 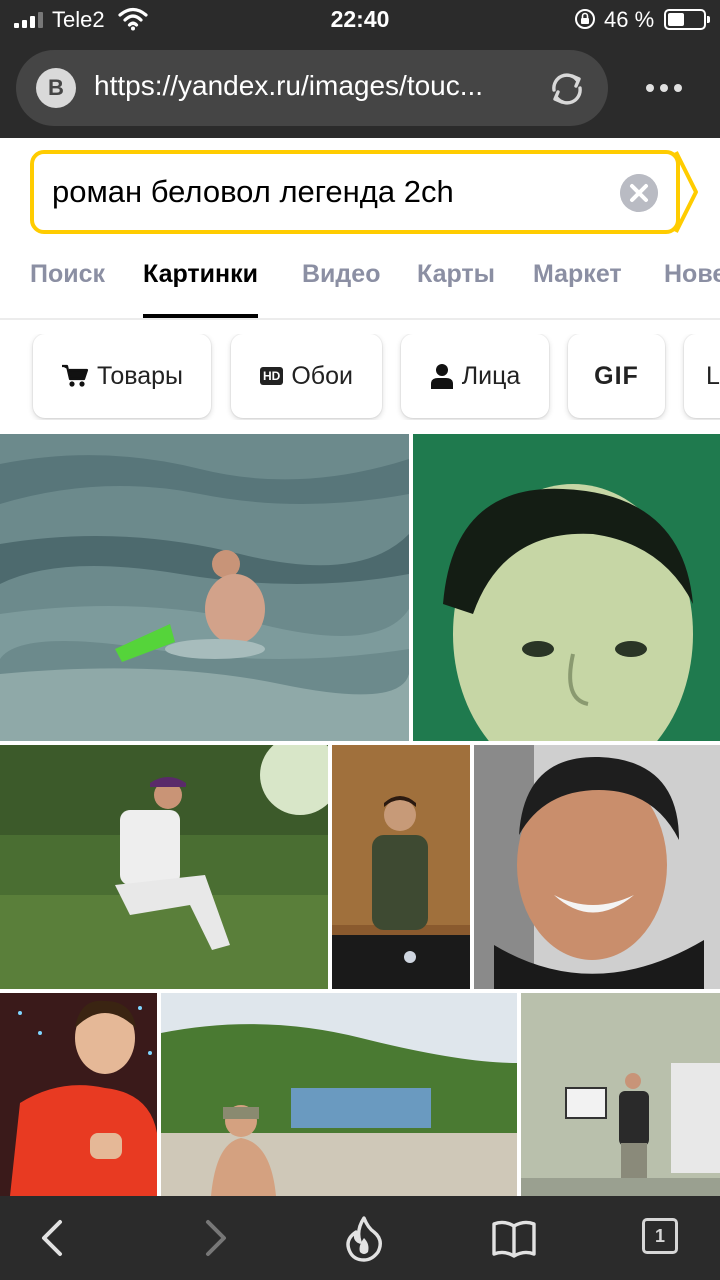 What do you see at coordinates (341, 289) in the screenshot?
I see `tab-video: Видео` at bounding box center [341, 289].